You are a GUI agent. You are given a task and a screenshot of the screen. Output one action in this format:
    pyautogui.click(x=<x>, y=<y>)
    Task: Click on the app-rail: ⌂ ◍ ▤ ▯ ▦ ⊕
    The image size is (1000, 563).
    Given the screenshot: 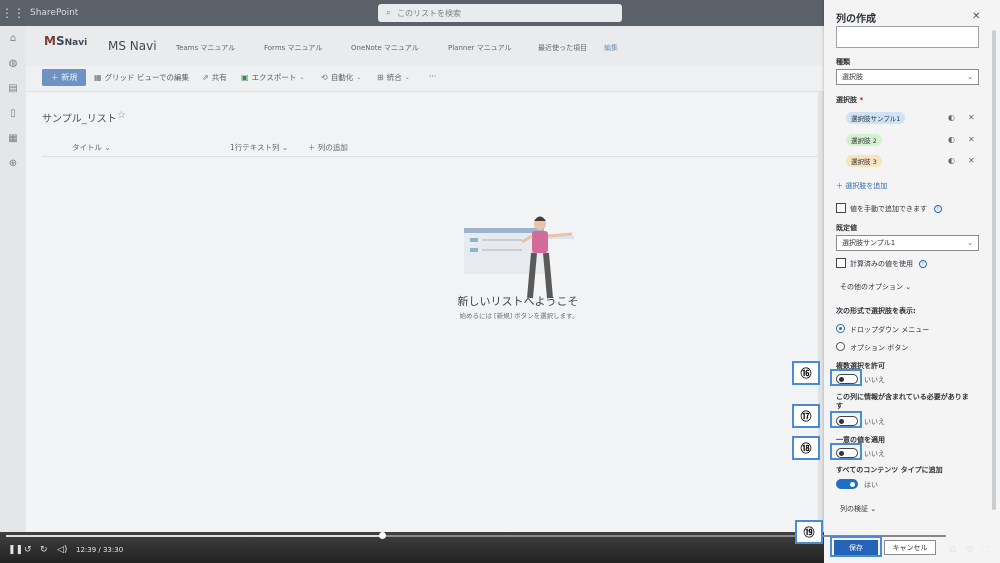 What is the action you would take?
    pyautogui.click(x=13, y=281)
    